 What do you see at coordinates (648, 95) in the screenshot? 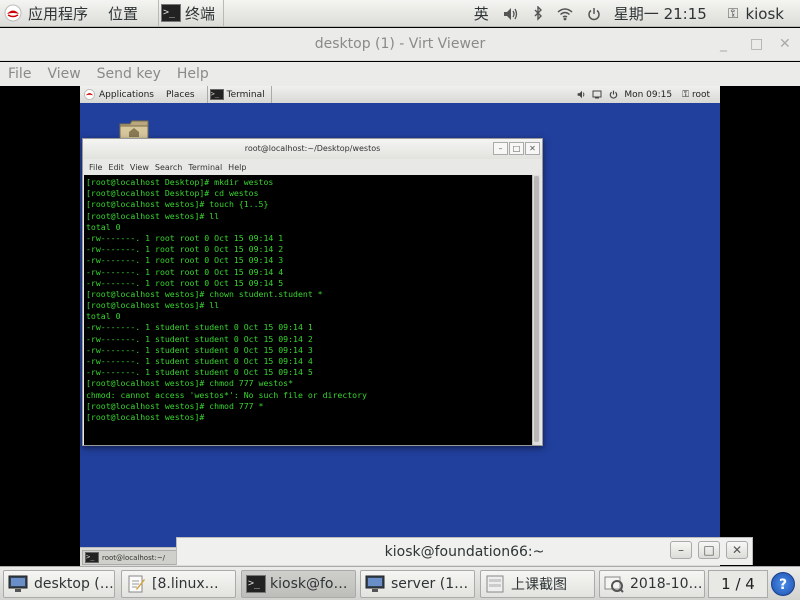
I see `guest-clock: Mon 09:15` at bounding box center [648, 95].